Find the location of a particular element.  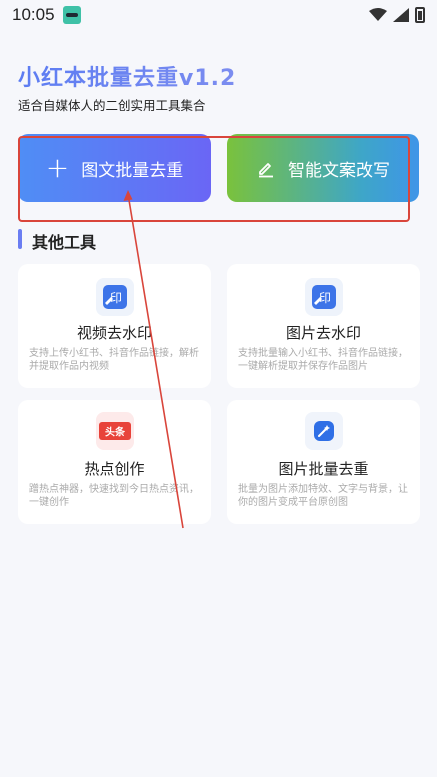

tool-name: 图片批量去重 is located at coordinates (323, 469).